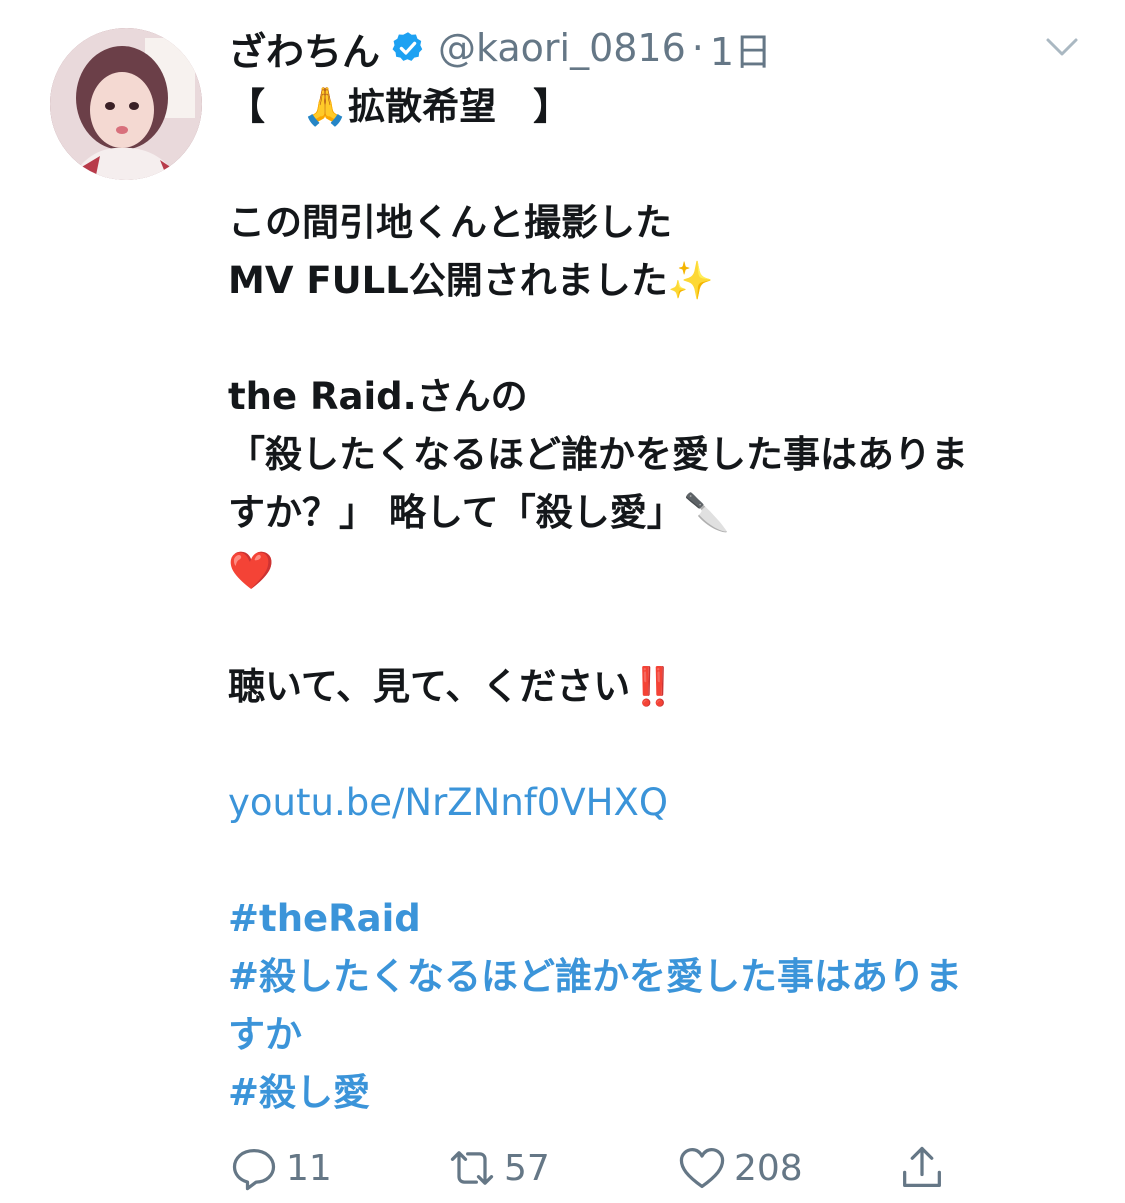 The image size is (1125, 1203). Describe the element at coordinates (452, 686) in the screenshot. I see `tweet-text: 聴いて、見て、ください‼️` at that location.